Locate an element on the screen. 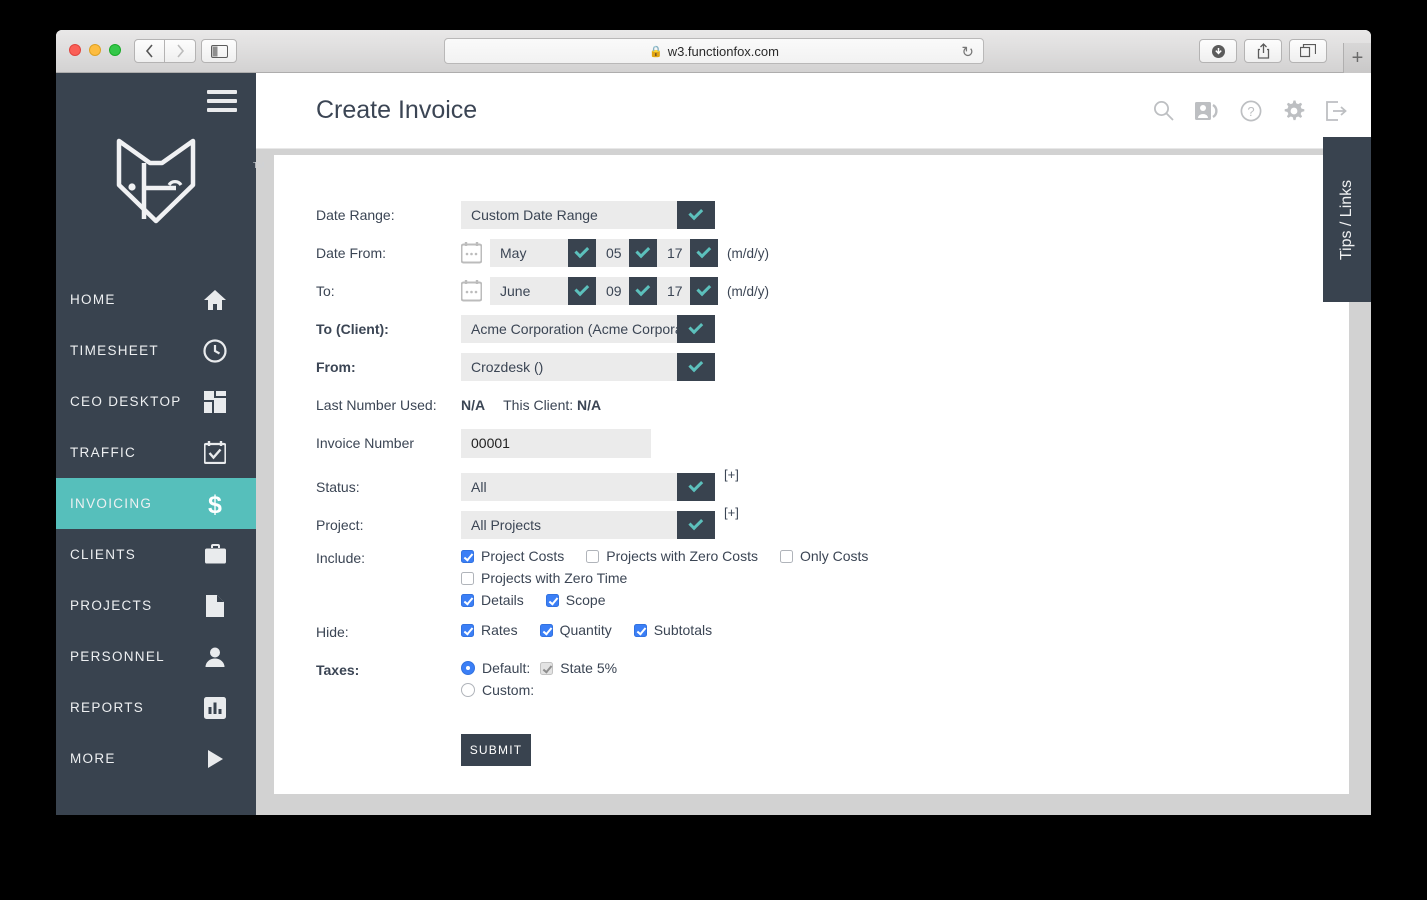  from-select: Crozdesk () is located at coordinates (588, 367).